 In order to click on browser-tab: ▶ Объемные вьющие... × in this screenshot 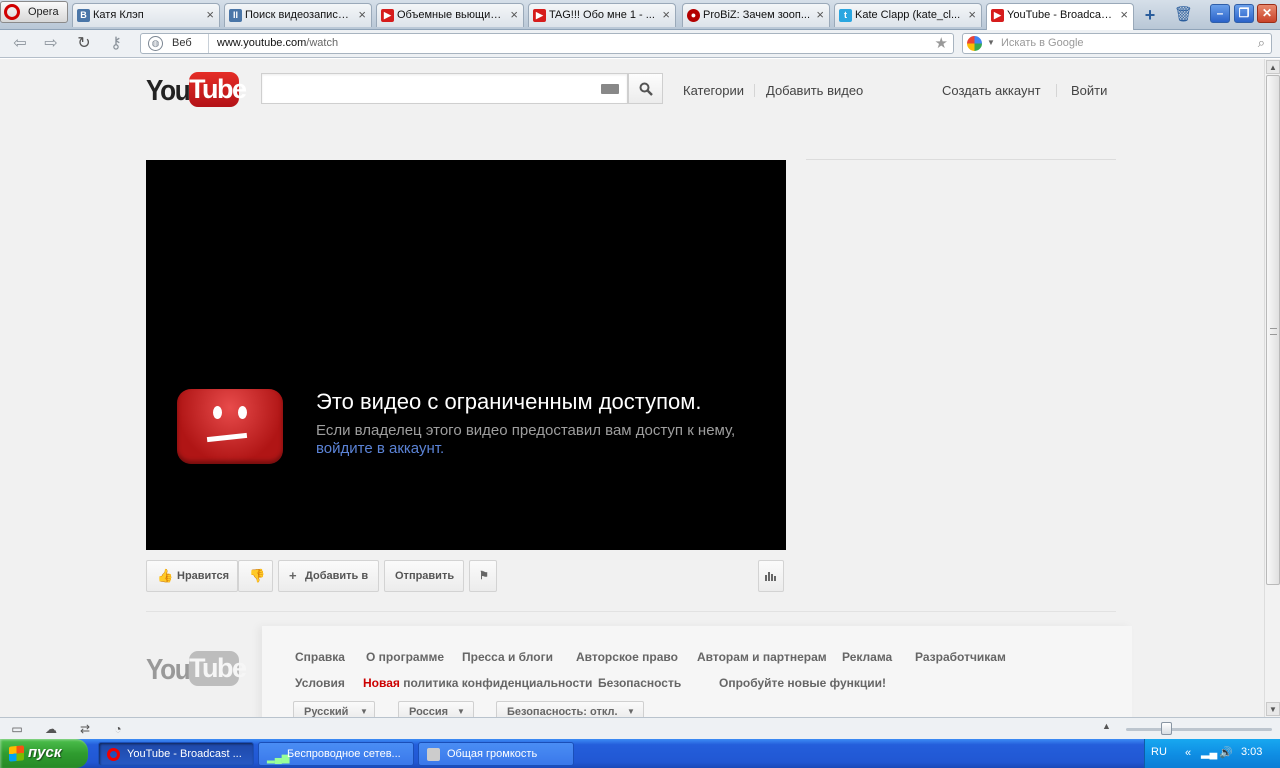, I will do `click(450, 15)`.